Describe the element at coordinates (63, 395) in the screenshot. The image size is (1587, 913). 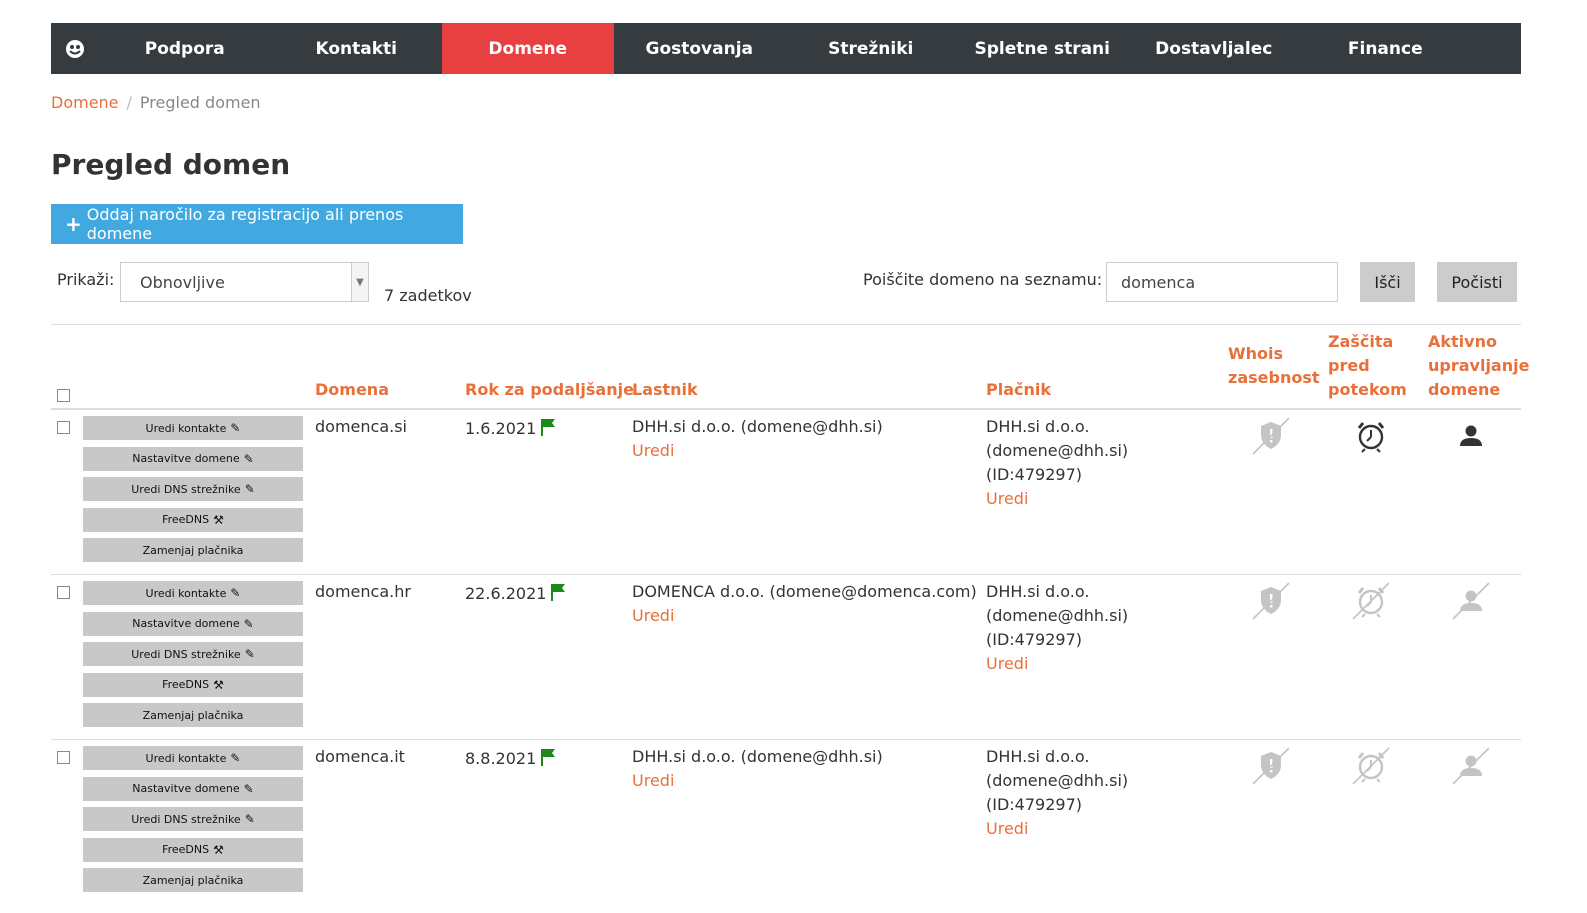
I see `select-all-checkbox` at that location.